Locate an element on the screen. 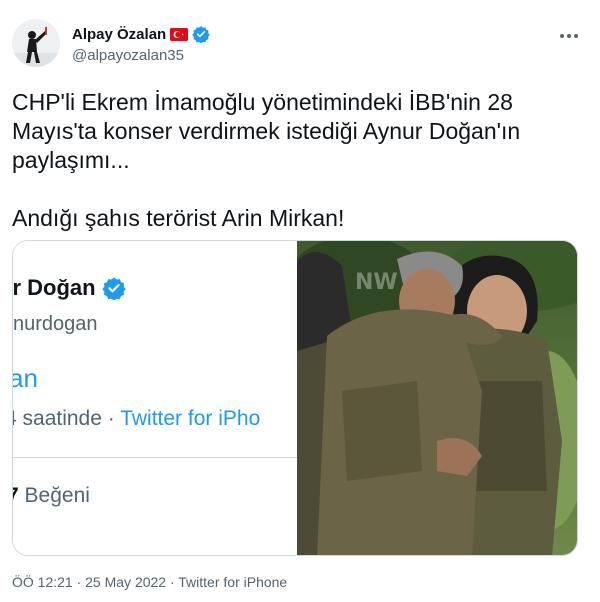 The height and width of the screenshot is (602, 600). author-names: Alpay Özalan @alpayozalan35 is located at coordinates (141, 44).